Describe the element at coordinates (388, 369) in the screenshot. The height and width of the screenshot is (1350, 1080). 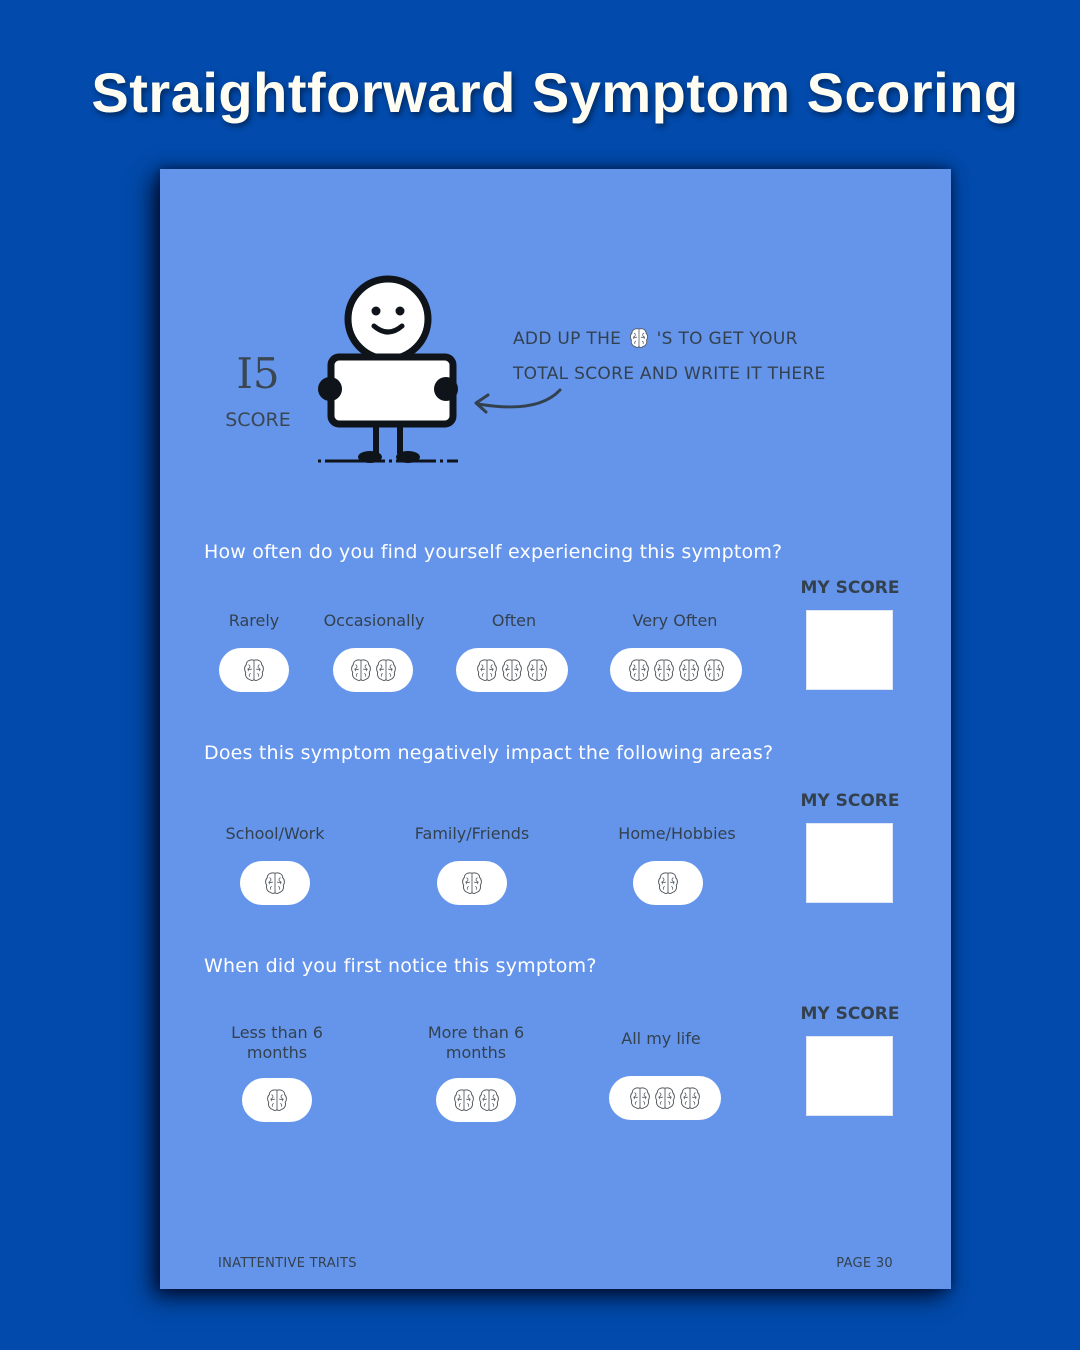
I see `smiley-mascot-icon` at that location.